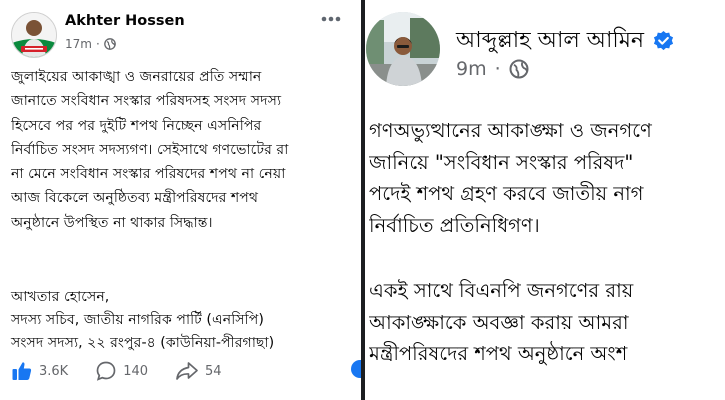 The height and width of the screenshot is (400, 725). What do you see at coordinates (501, 162) in the screenshot?
I see `post-body-line: জানিয়ে "সংবিধান সংস্কার পরিষদ"` at bounding box center [501, 162].